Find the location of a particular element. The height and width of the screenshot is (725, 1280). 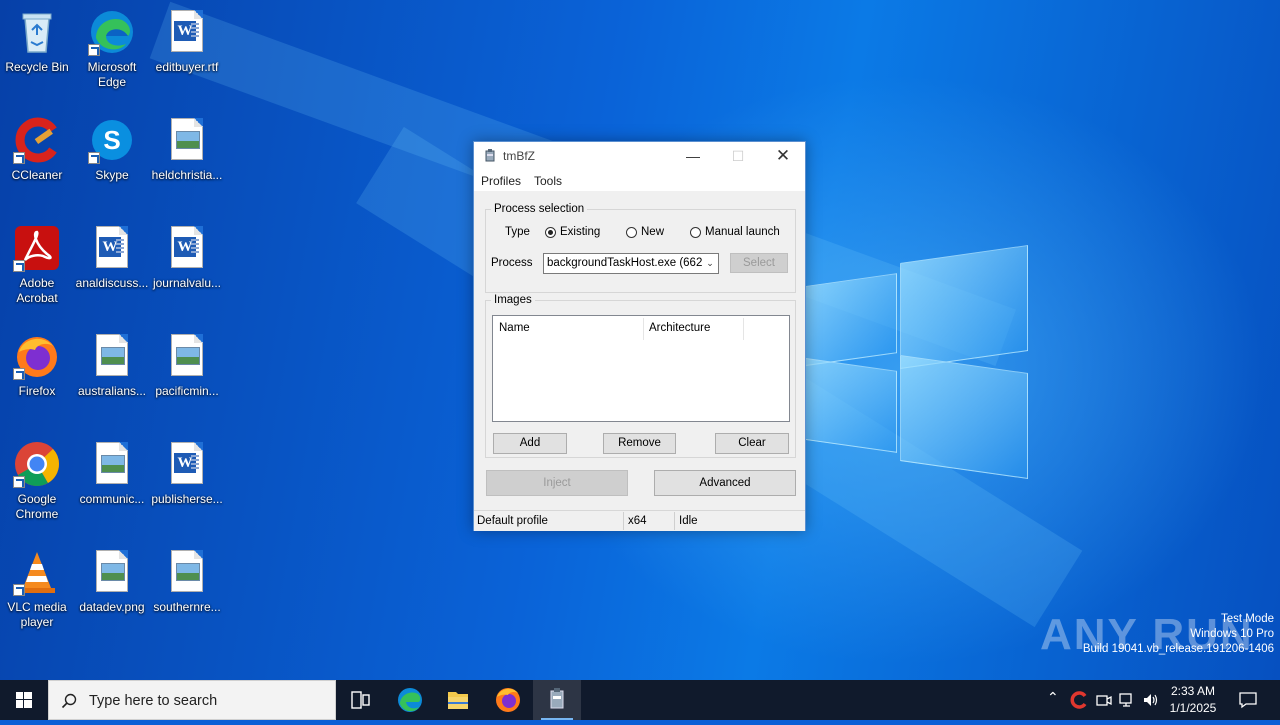

task-view-icon is located at coordinates (360, 700).